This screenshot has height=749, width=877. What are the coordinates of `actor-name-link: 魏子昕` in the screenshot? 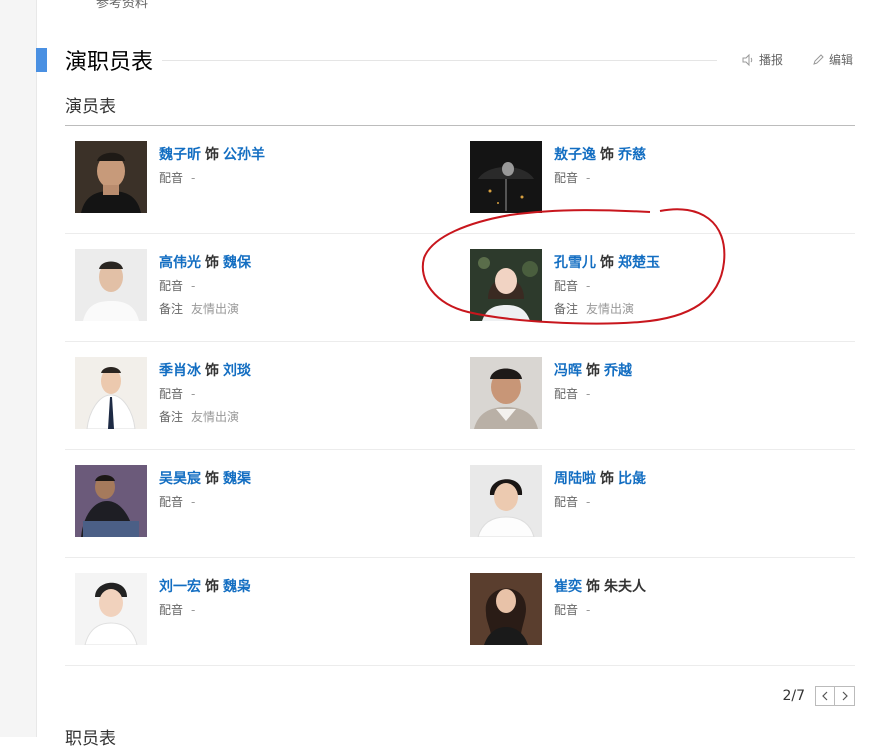 It's located at (180, 155).